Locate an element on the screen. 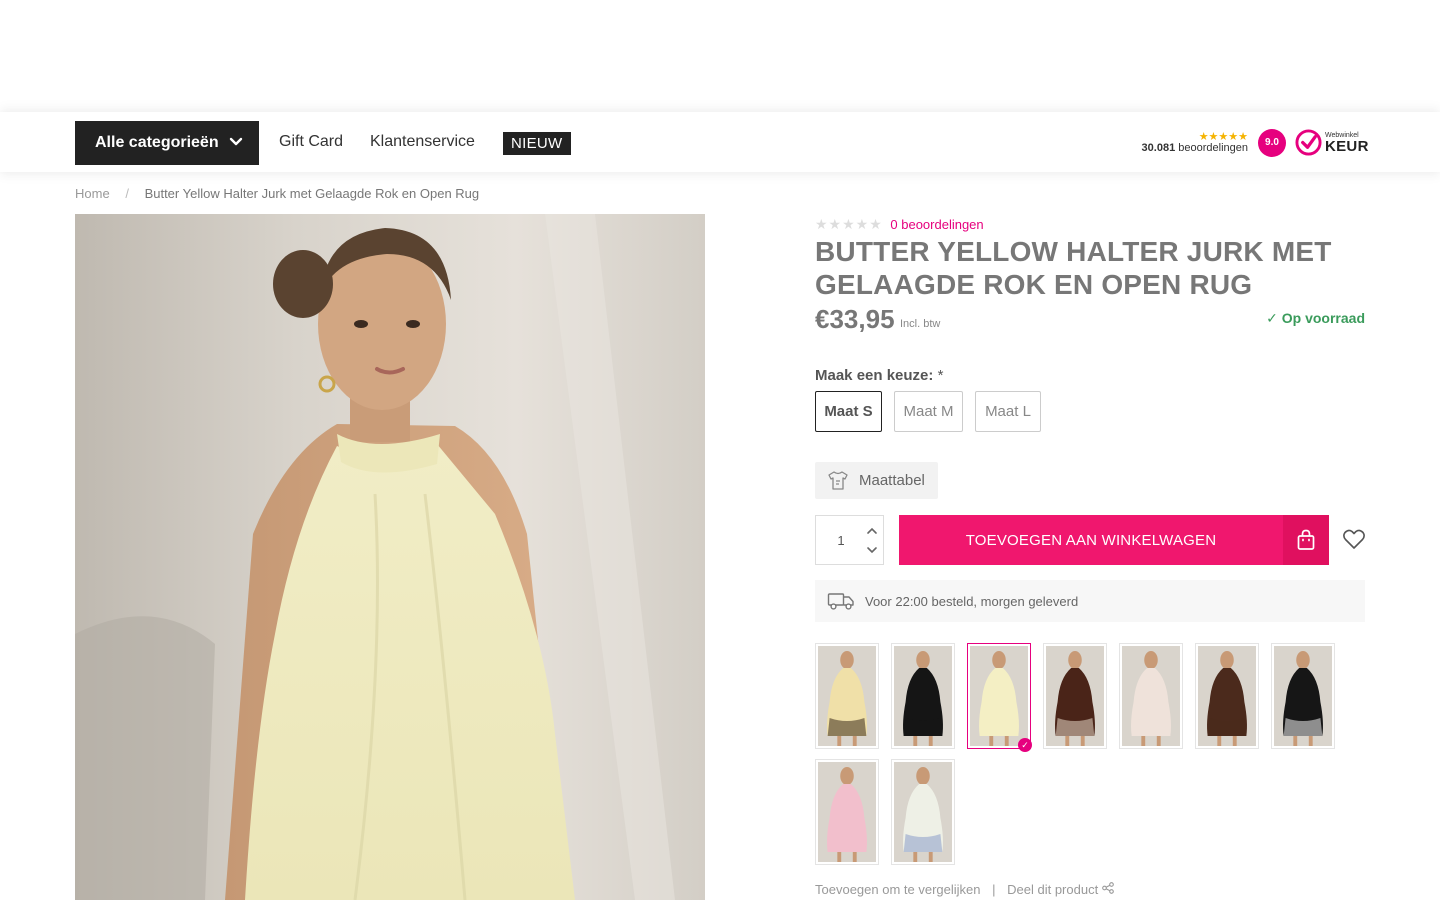 This screenshot has width=1440, height=900. delivery-truck-icon is located at coordinates (840, 601).